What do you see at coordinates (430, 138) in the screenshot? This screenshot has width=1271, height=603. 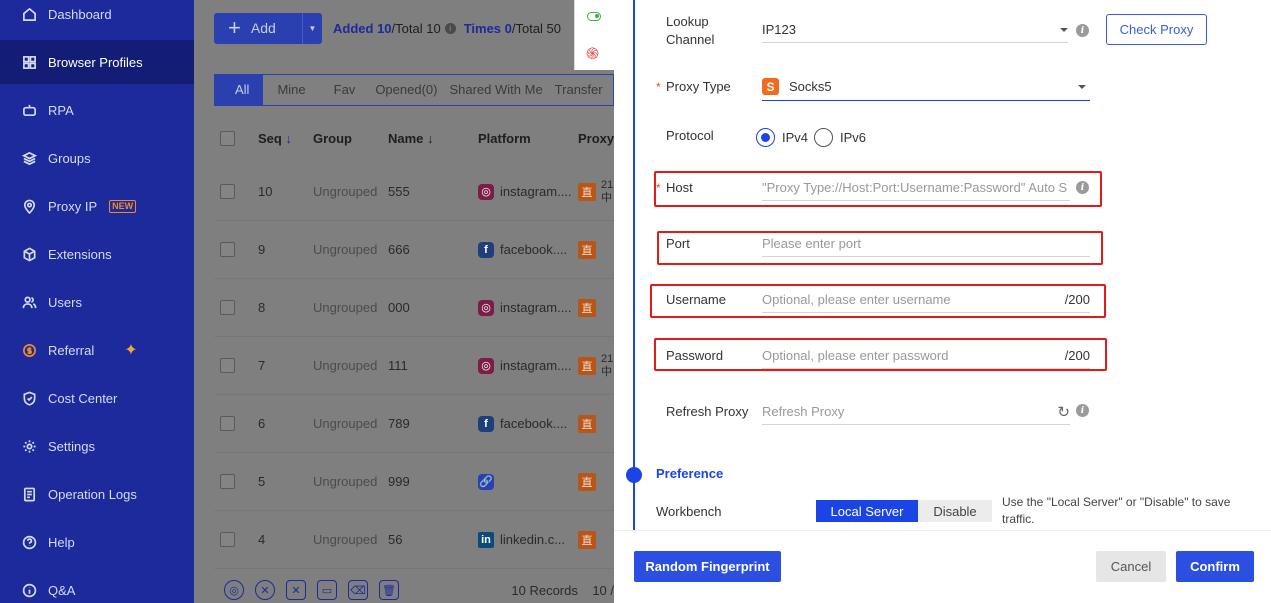 I see `sort-down-icon: ↓` at bounding box center [430, 138].